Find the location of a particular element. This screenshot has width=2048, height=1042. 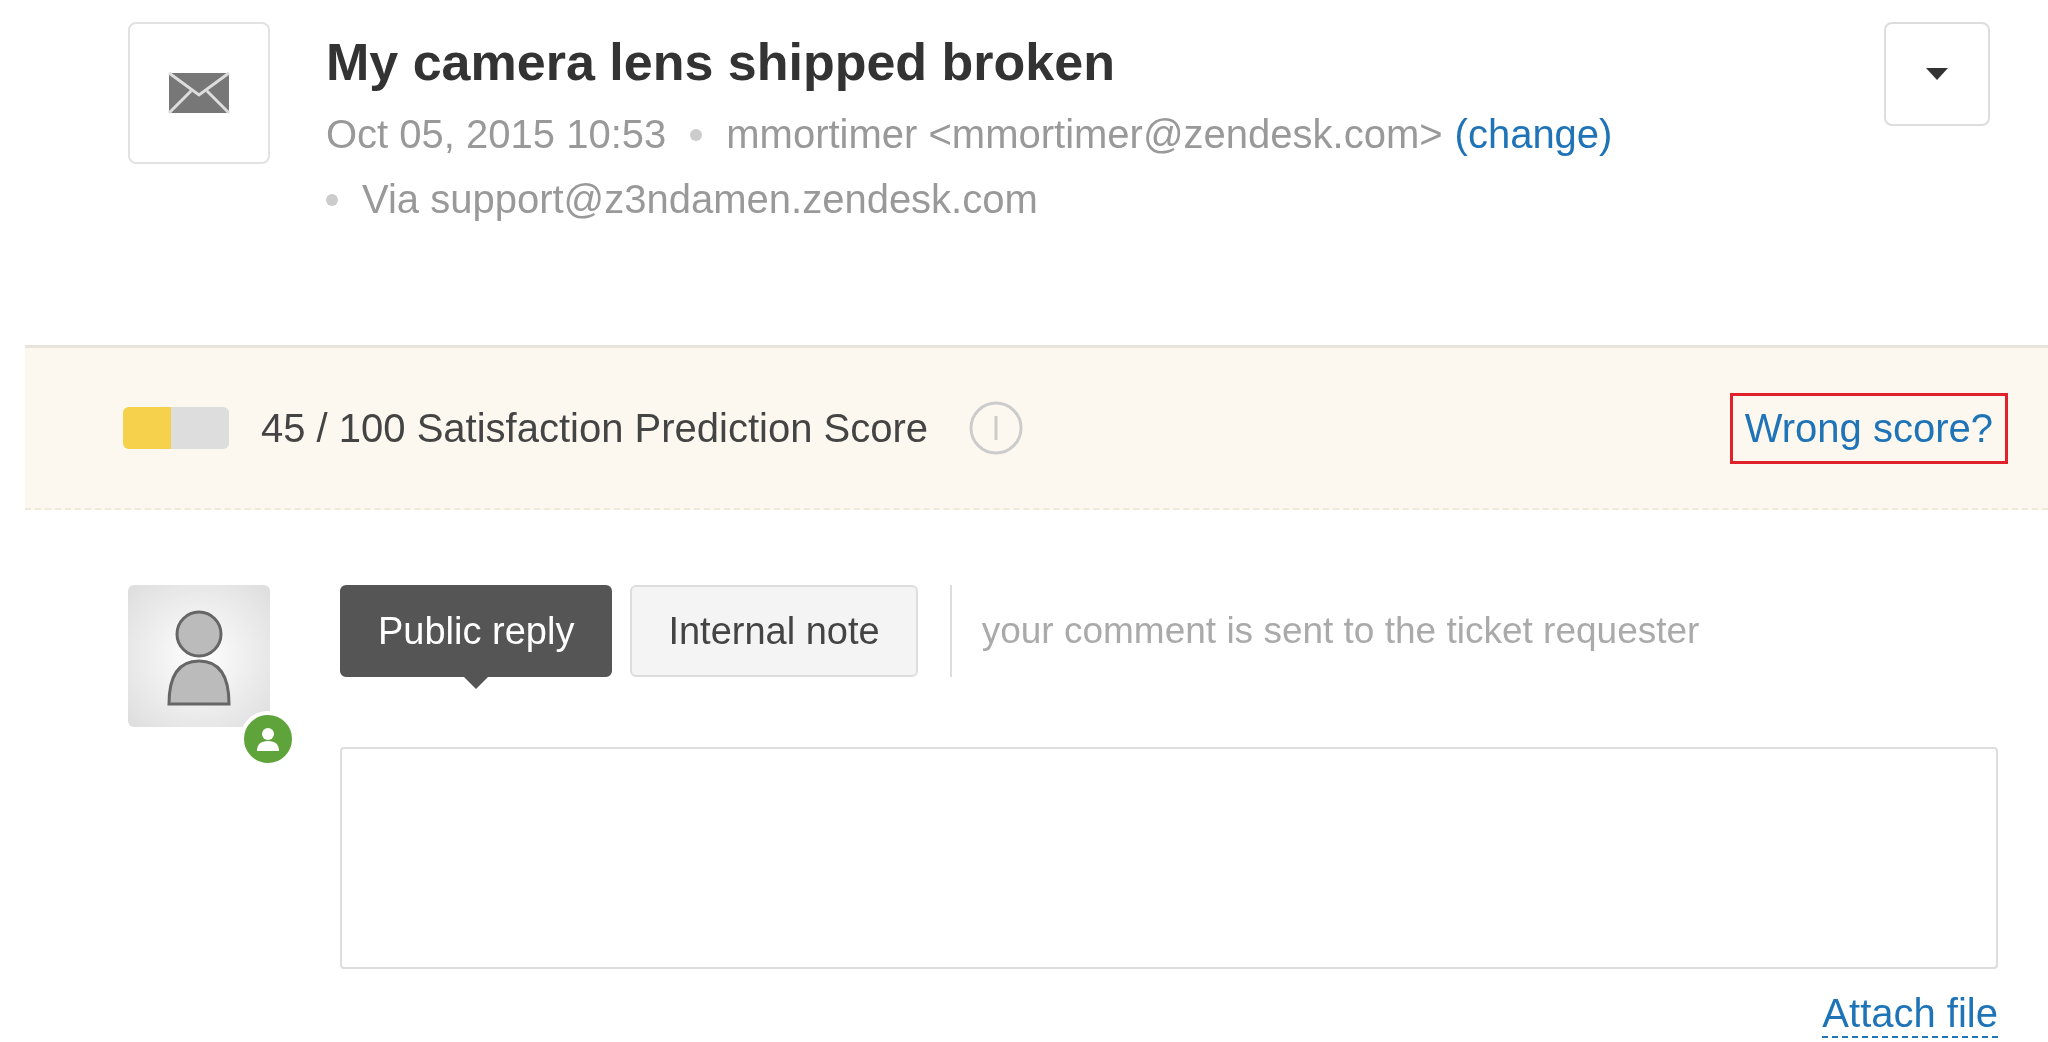

change-link: (change) is located at coordinates (1533, 134).